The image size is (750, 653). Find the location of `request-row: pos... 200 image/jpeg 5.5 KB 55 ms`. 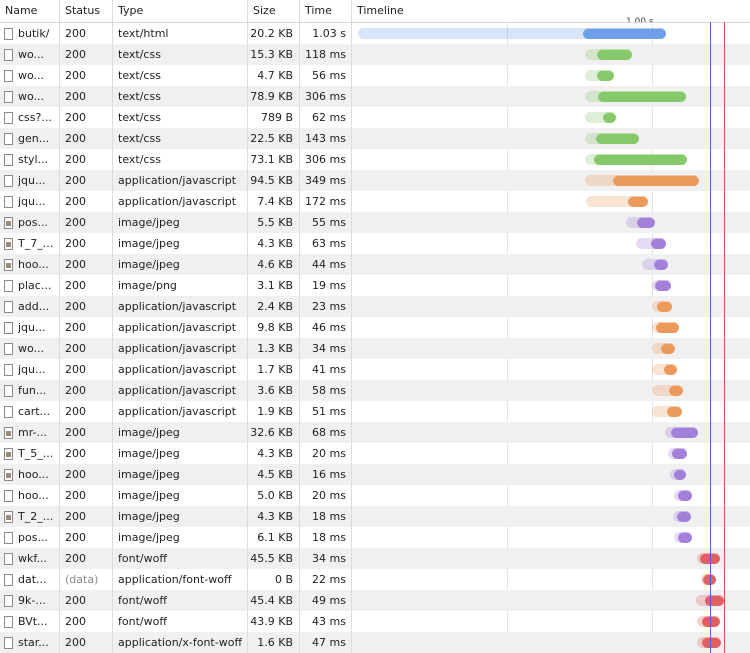

request-row: pos... 200 image/jpeg 5.5 KB 55 ms is located at coordinates (375, 222).